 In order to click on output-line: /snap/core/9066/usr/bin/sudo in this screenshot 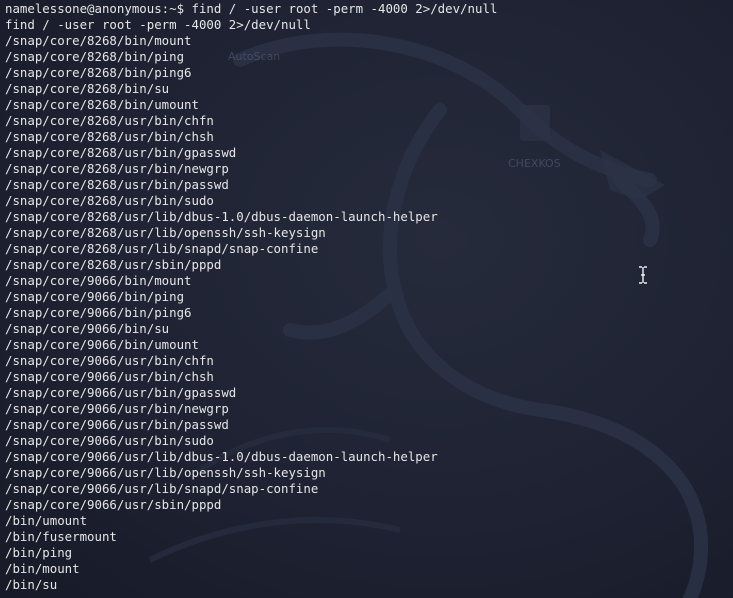, I will do `click(109, 440)`.